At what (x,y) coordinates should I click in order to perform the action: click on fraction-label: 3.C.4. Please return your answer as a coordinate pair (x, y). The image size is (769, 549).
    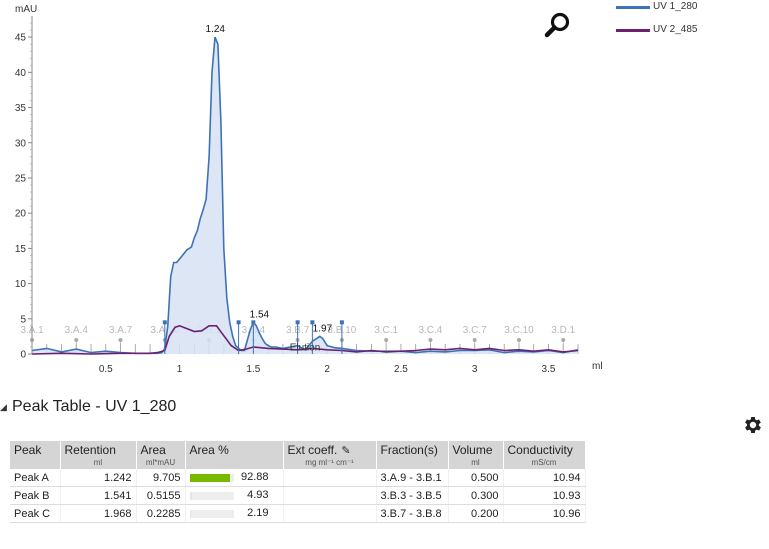
    Looking at the image, I should click on (430, 330).